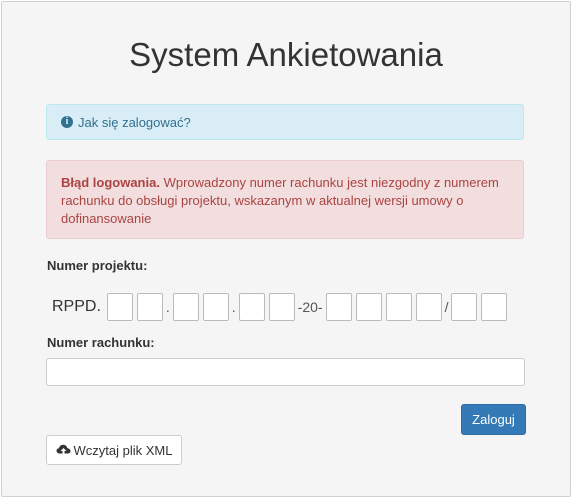 The image size is (572, 498). What do you see at coordinates (123, 450) in the screenshot?
I see `load-xml-label: Wczytaj plik XML` at bounding box center [123, 450].